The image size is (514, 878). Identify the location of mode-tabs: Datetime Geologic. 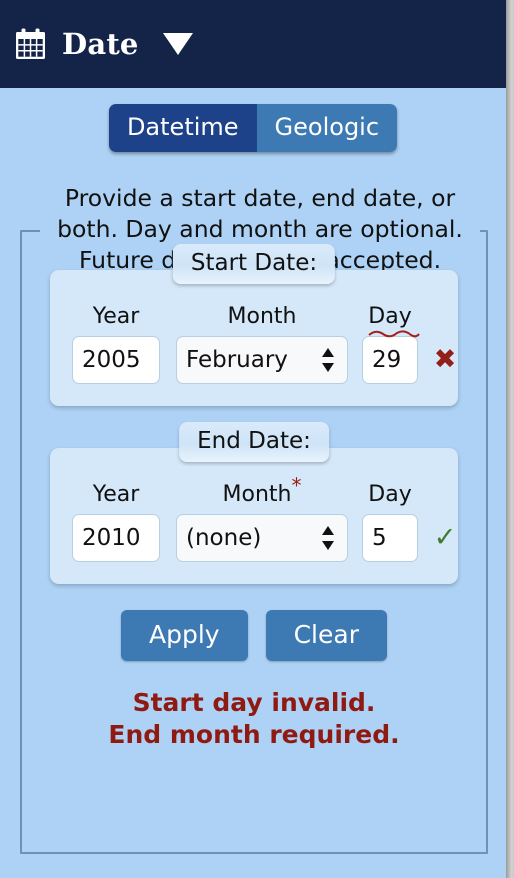
(253, 120).